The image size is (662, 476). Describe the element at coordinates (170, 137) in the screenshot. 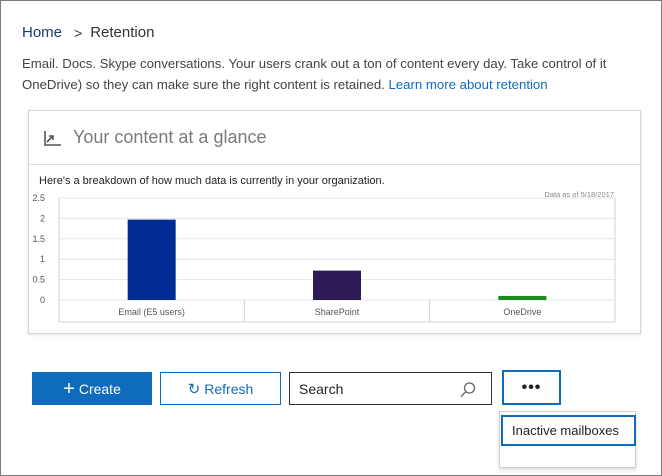

I see `card-title: Your content at a glance` at that location.